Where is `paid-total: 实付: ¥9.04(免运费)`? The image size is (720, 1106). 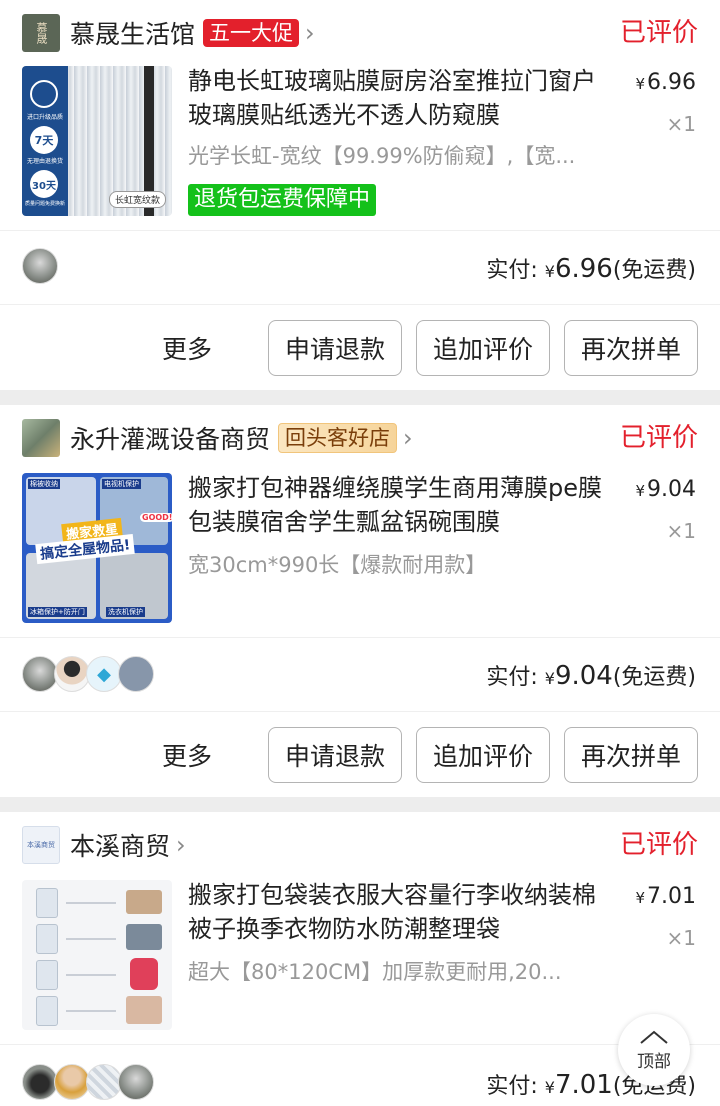
paid-total: 实付: ¥9.04(免运费) is located at coordinates (591, 675).